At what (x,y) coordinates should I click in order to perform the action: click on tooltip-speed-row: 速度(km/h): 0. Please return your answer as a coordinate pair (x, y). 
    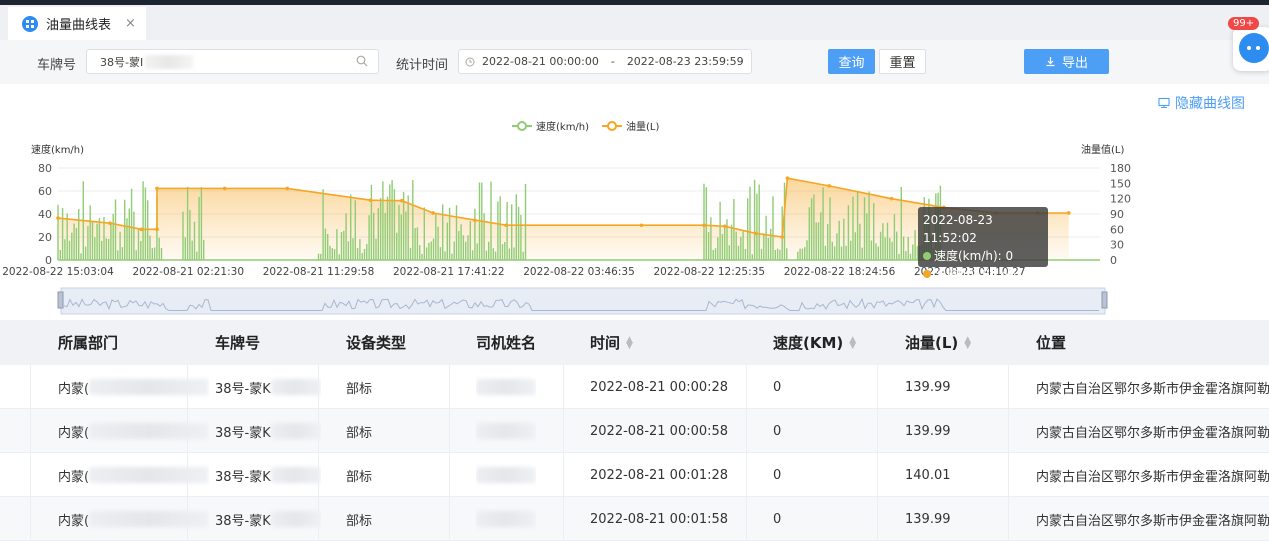
    Looking at the image, I should click on (983, 256).